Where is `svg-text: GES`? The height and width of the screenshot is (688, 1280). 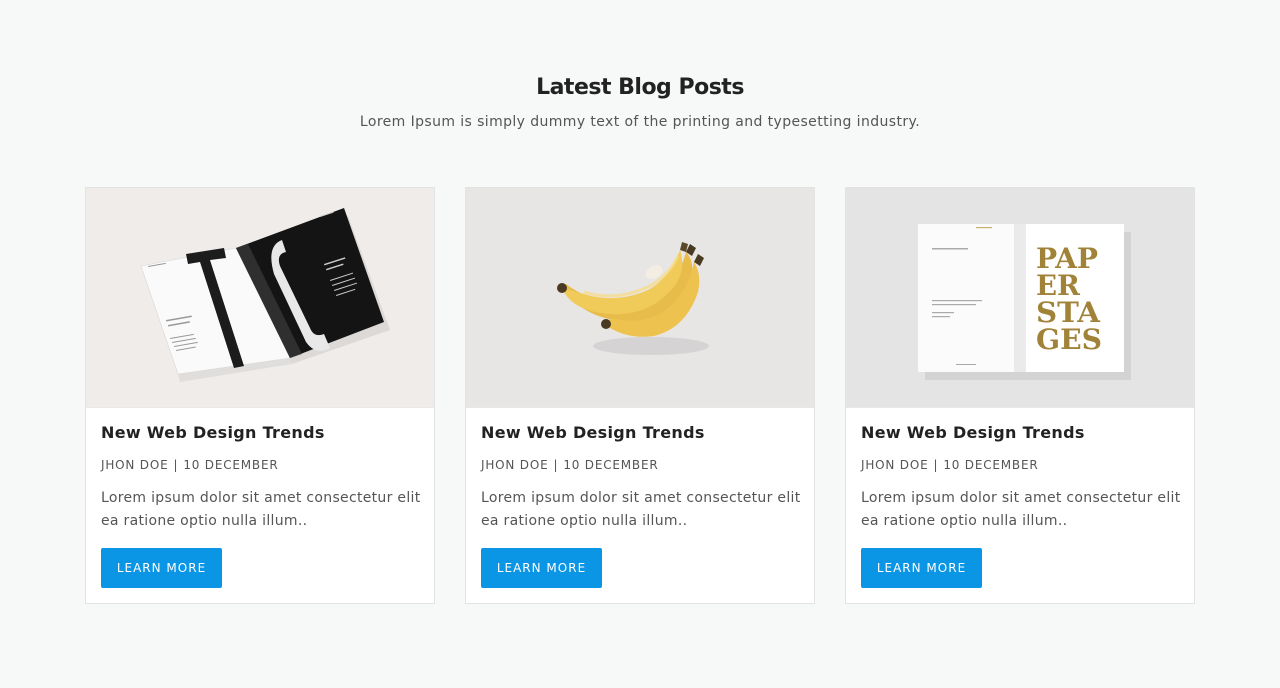
svg-text: GES is located at coordinates (1069, 339).